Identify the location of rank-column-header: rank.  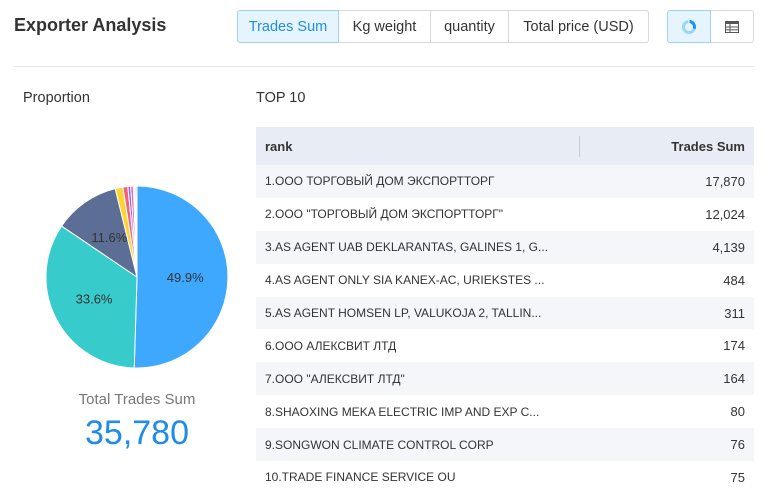
(279, 146).